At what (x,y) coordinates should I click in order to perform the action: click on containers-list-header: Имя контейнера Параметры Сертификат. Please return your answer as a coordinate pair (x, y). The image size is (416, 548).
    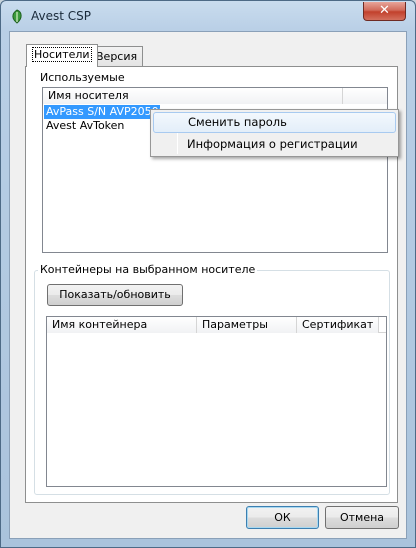
    Looking at the image, I should click on (216, 325).